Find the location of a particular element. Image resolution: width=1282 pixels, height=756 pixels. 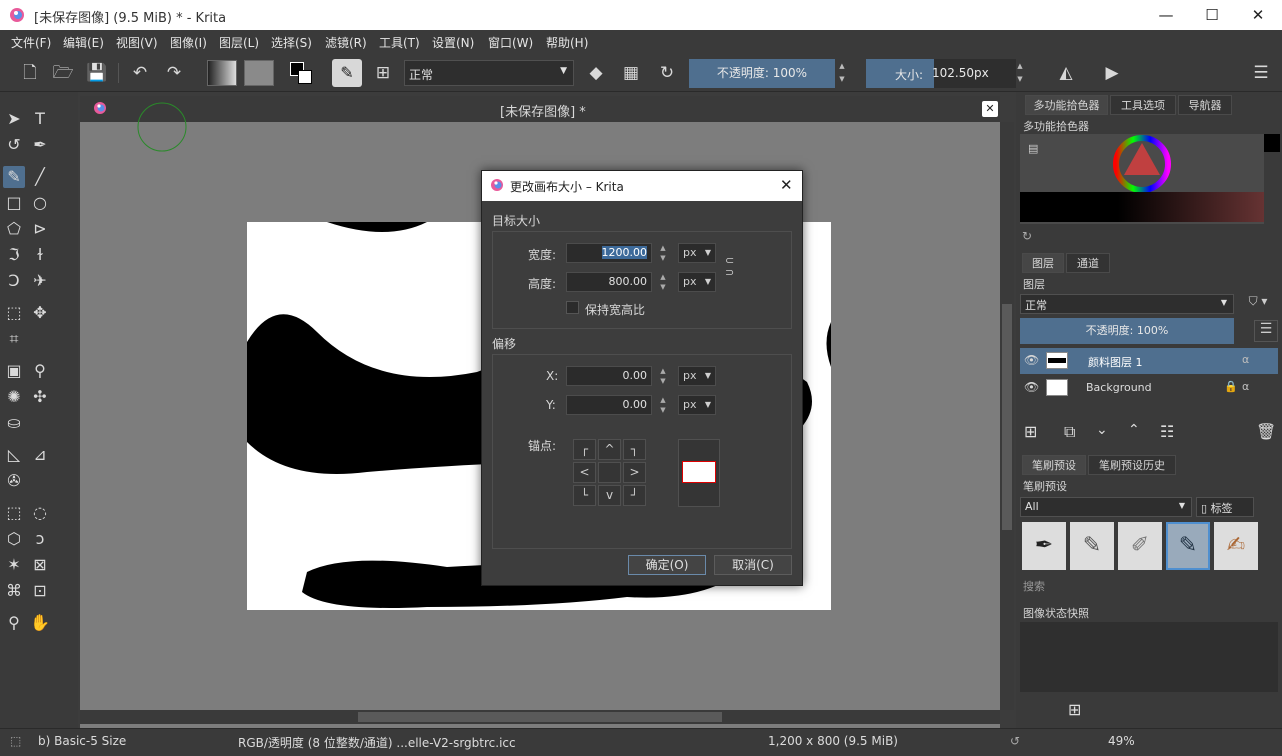

ellipse-select-icon: ◌ is located at coordinates (40, 513).